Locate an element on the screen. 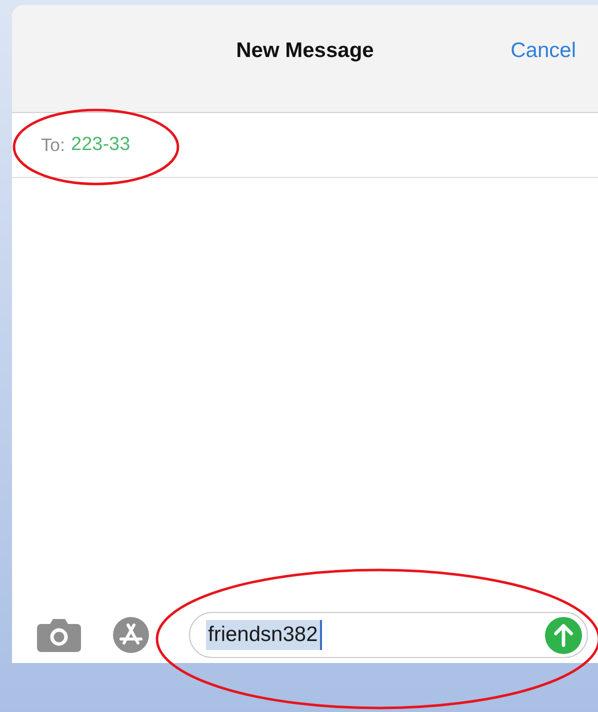  send-button is located at coordinates (563, 635).